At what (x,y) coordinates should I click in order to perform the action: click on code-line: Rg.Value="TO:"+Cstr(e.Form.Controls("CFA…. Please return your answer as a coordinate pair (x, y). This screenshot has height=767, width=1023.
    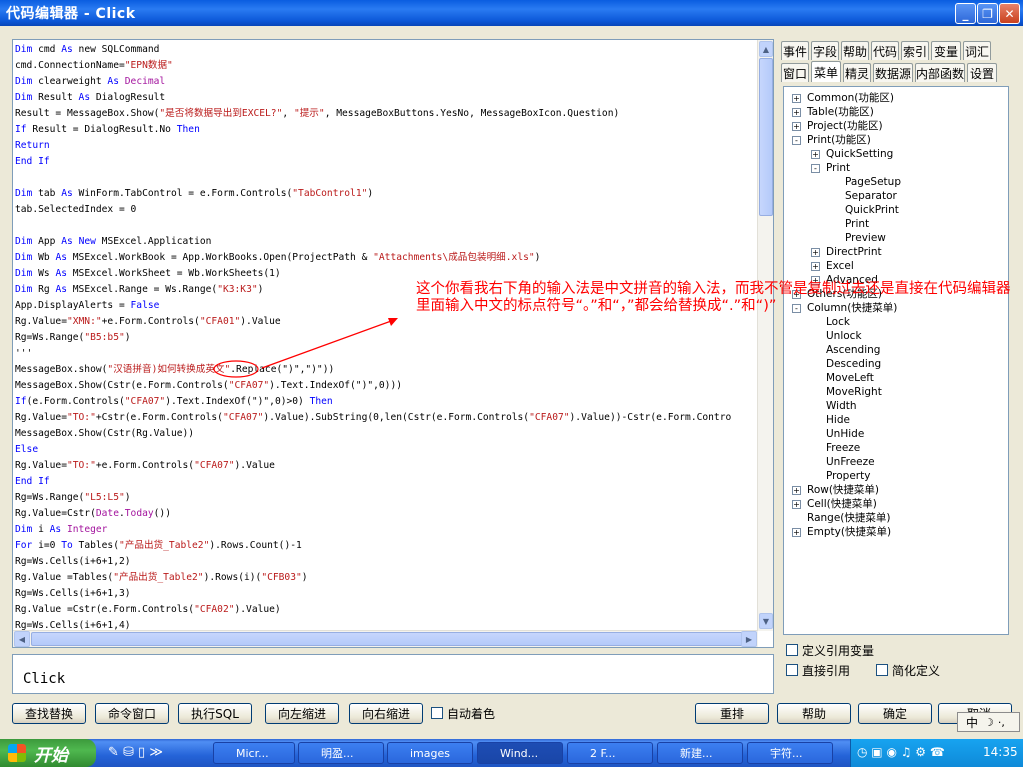
    Looking at the image, I should click on (386, 418).